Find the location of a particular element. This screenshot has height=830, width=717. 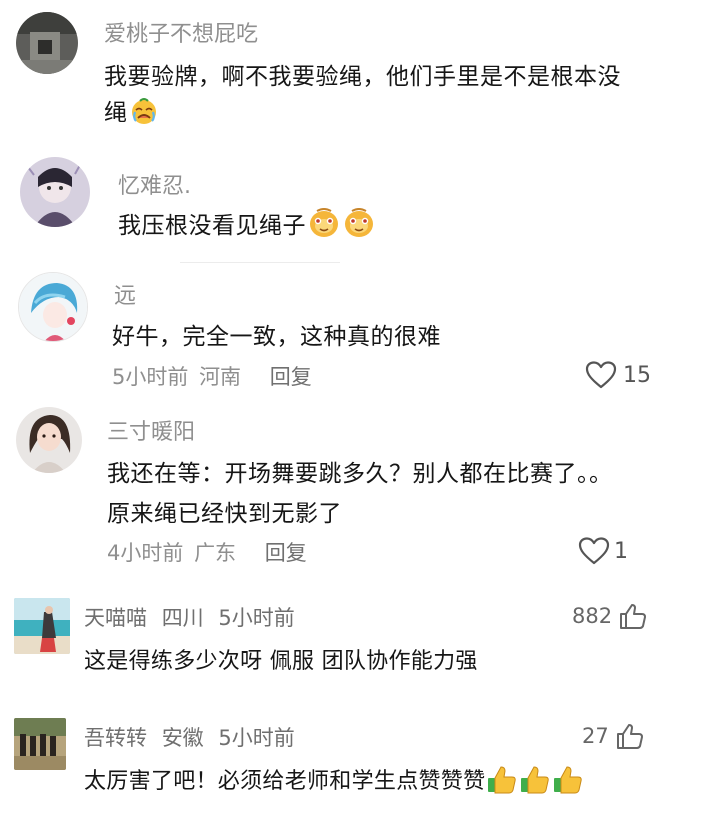

like-count: 27 is located at coordinates (595, 736).